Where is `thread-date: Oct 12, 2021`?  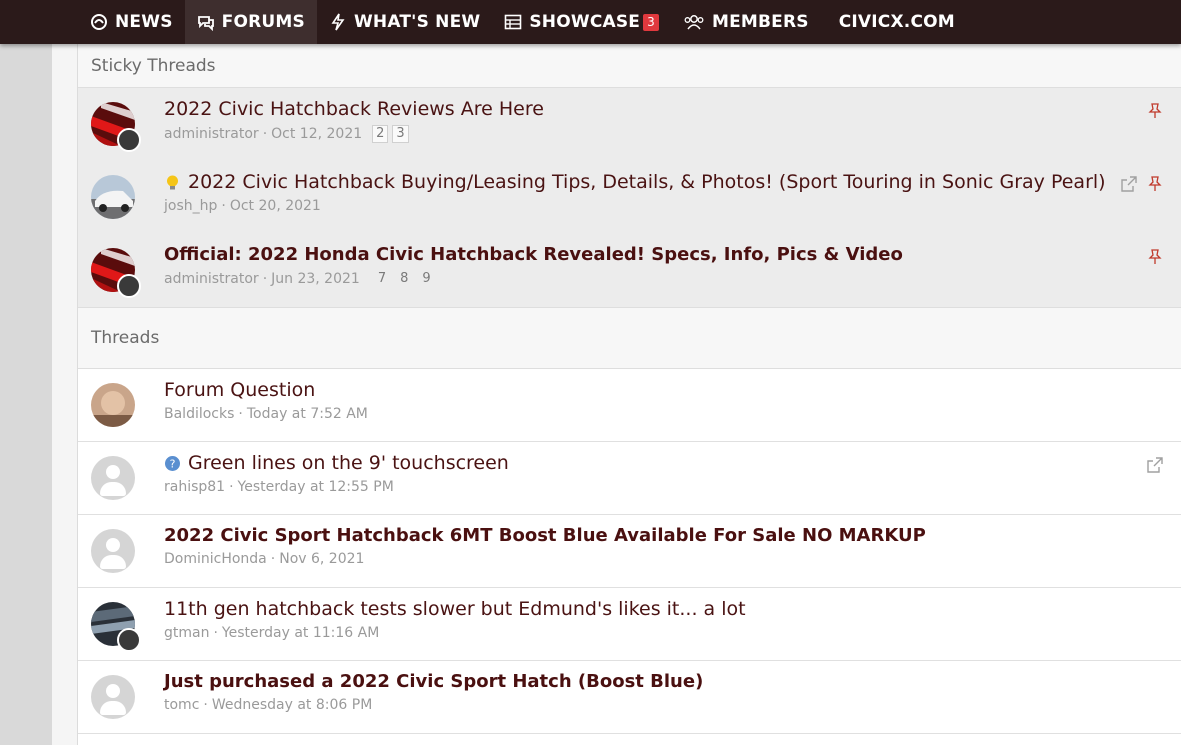
thread-date: Oct 12, 2021 is located at coordinates (316, 134).